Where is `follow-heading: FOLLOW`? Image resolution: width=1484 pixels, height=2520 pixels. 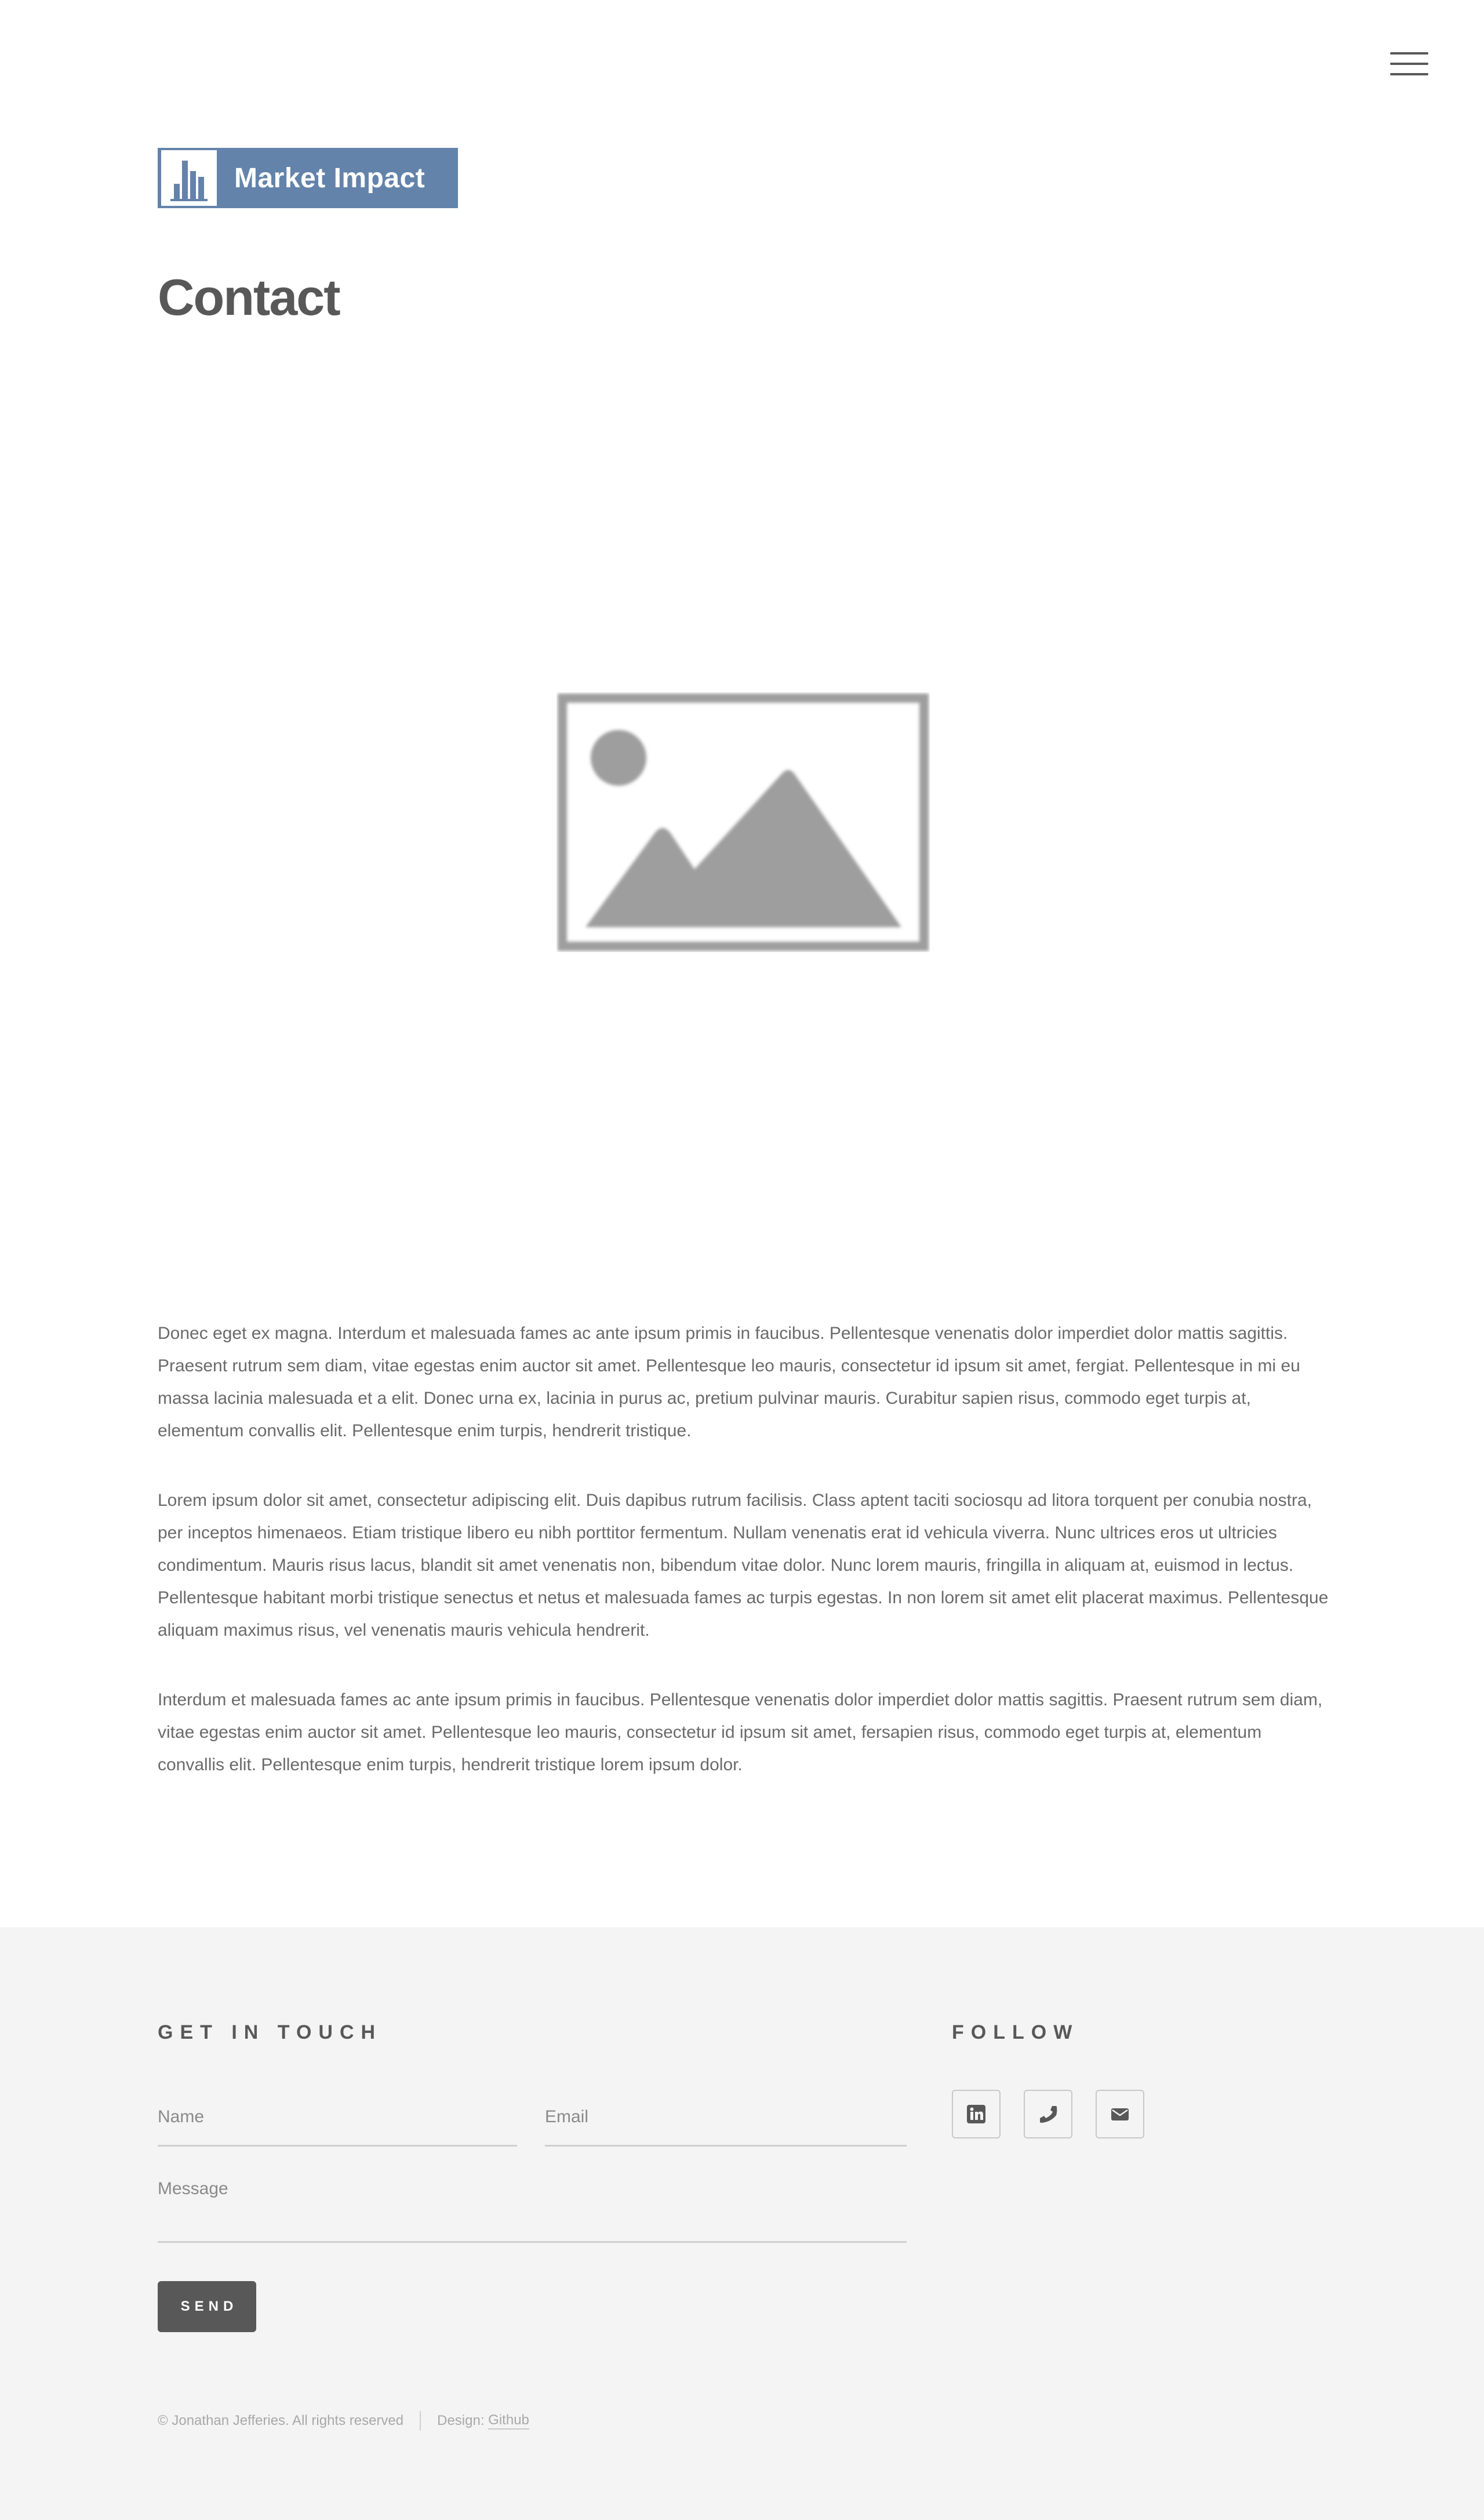 follow-heading: FOLLOW is located at coordinates (1016, 2032).